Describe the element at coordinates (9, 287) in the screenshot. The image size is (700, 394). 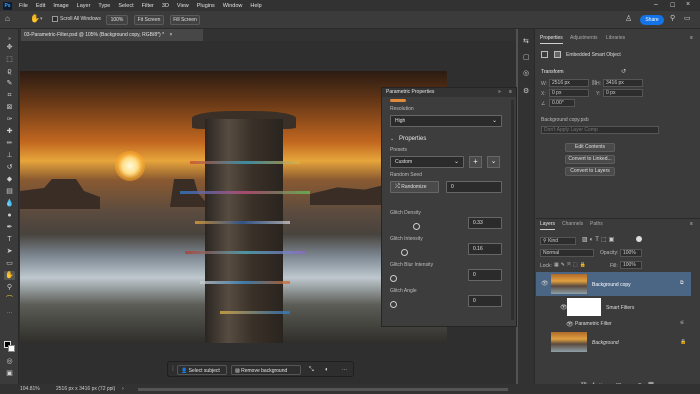
I see `zoom-tool-icon: ⚲` at that location.